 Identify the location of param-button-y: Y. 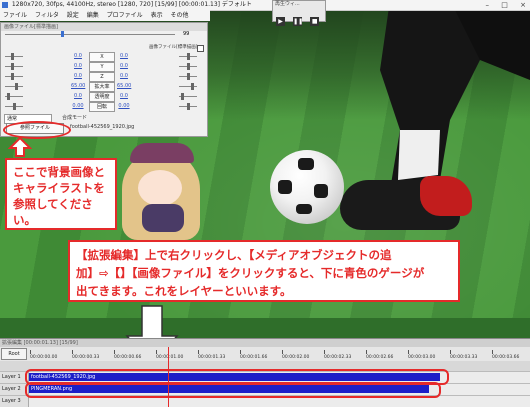
(102, 67).